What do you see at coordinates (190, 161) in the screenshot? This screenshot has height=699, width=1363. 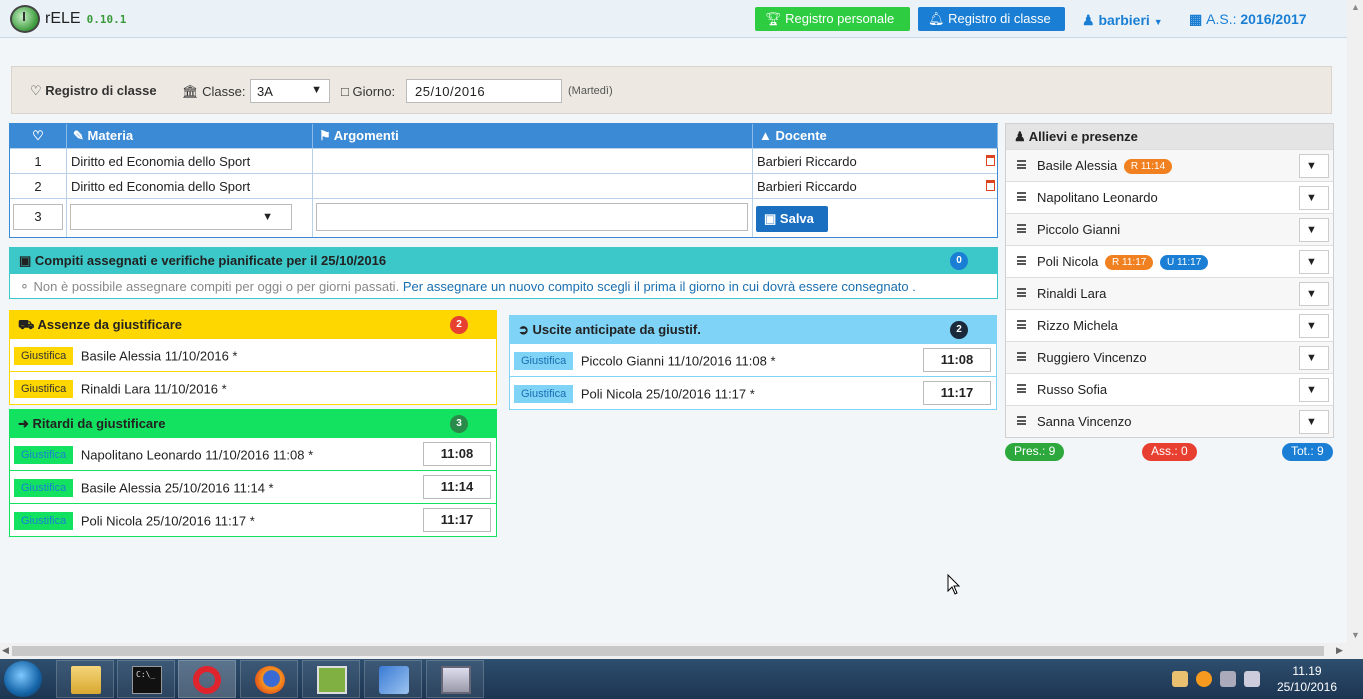 I see `lesson-materia: Diritto ed Economia dello Sport` at bounding box center [190, 161].